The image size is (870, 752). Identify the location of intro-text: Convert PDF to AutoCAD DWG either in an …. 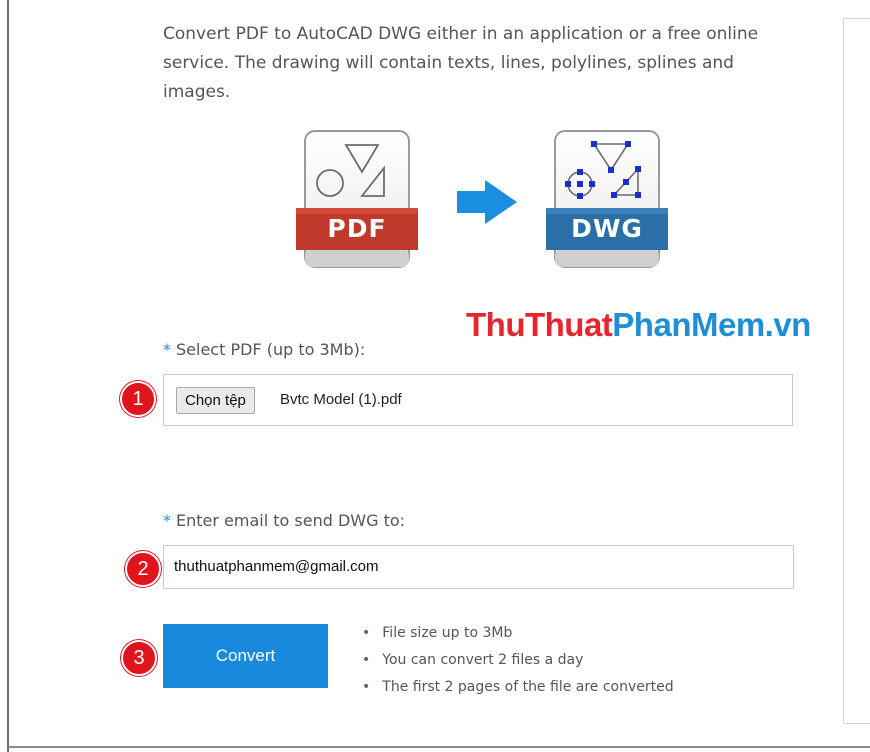
(461, 63).